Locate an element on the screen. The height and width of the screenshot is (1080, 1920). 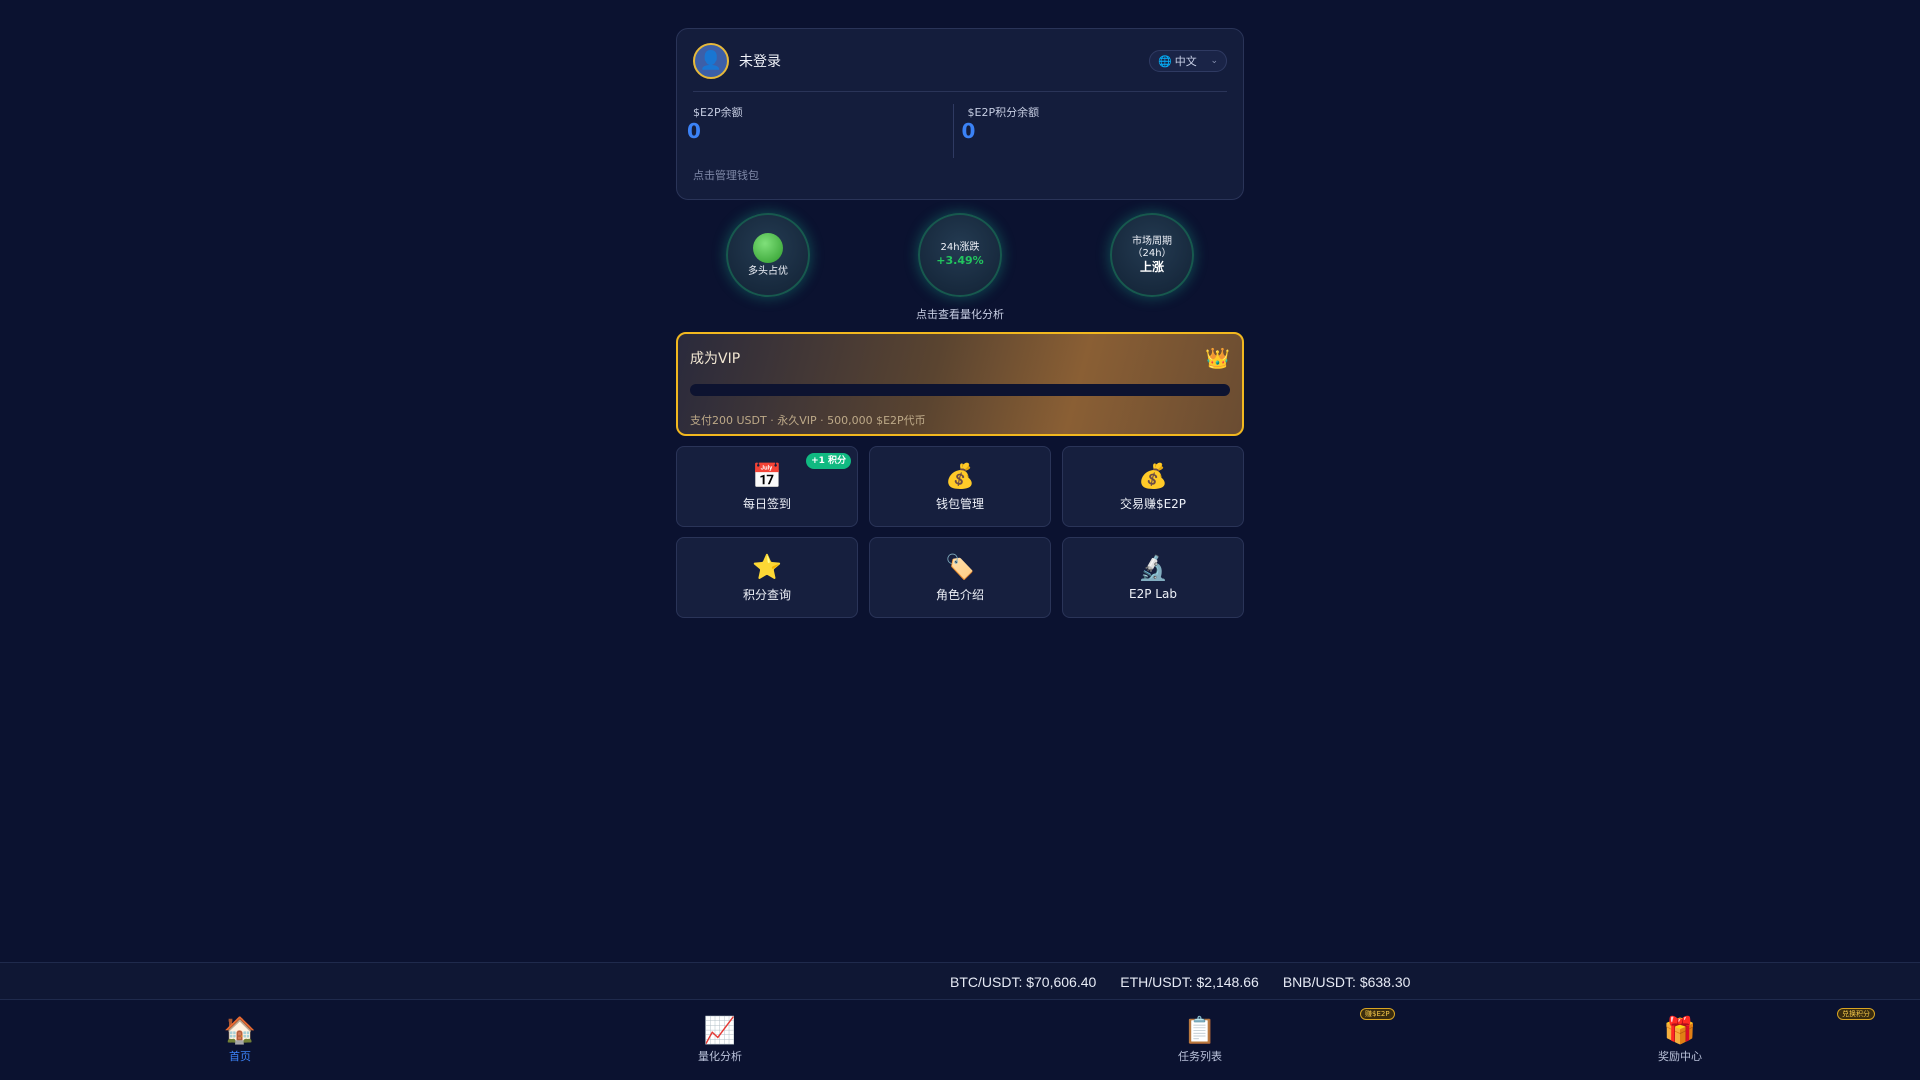
points-query-tile: ⭐ 积分查询 is located at coordinates (767, 577).